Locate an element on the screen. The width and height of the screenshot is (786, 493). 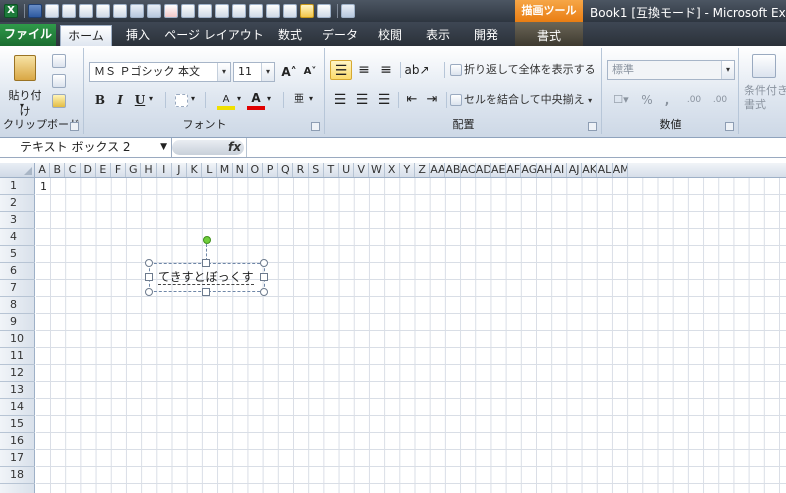
textbox-icon is located at coordinates (290, 11).